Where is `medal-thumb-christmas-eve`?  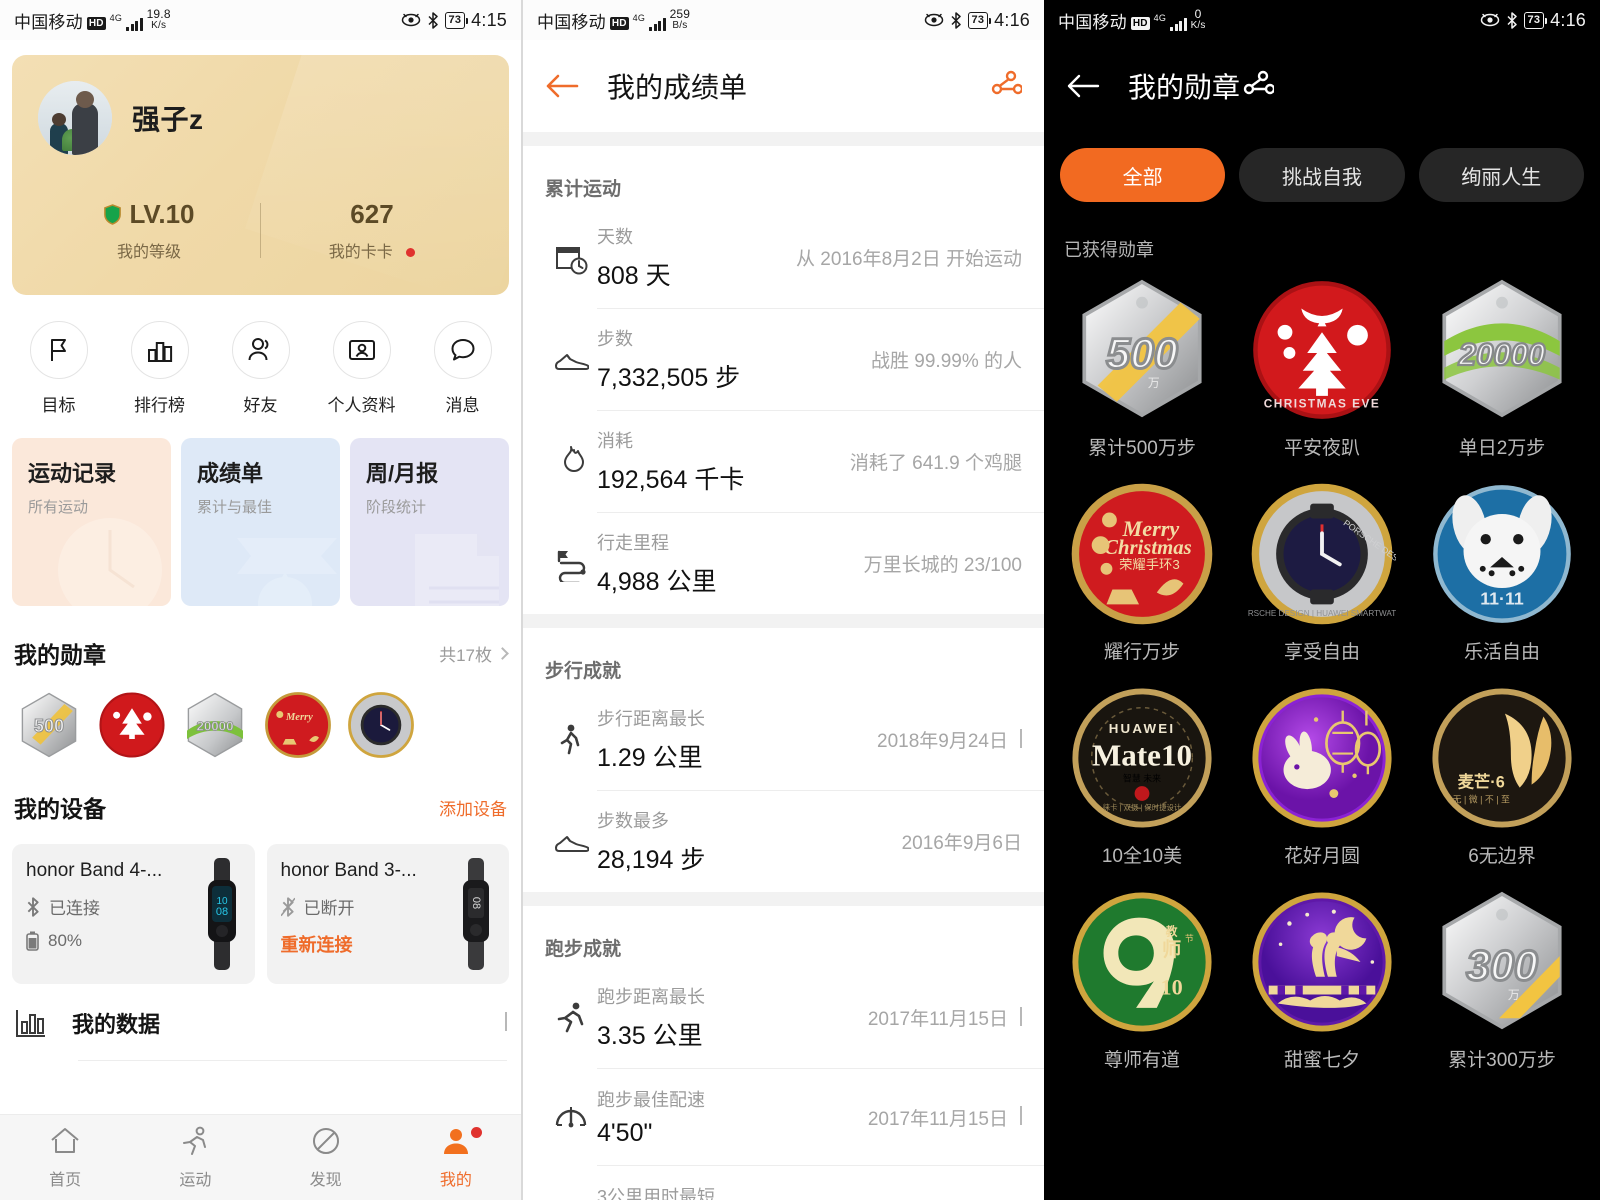 medal-thumb-christmas-eve is located at coordinates (132, 725).